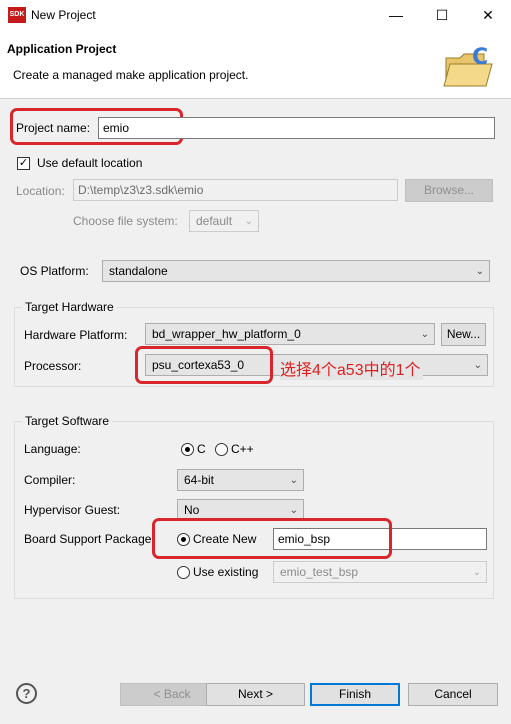 The height and width of the screenshot is (724, 511). I want to click on checkmark-icon: ✓, so click(23, 163).